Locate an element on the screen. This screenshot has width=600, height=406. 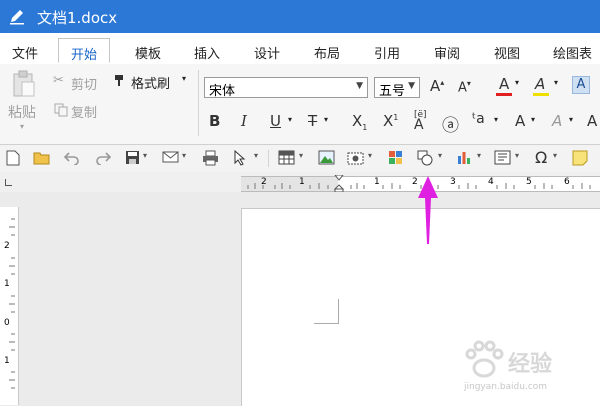
save-dropdown-icon: ▾ is located at coordinates (145, 155).